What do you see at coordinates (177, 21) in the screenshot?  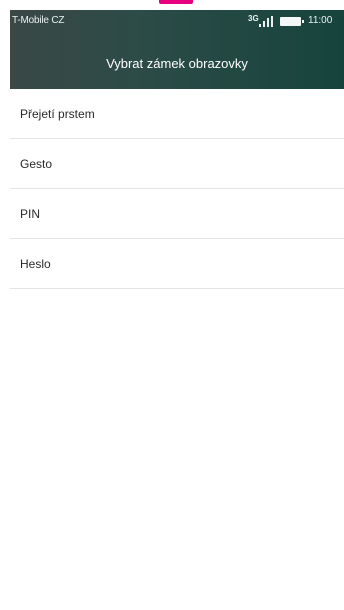 I see `status-bar: T-Mobile CZ 3G 11:00` at bounding box center [177, 21].